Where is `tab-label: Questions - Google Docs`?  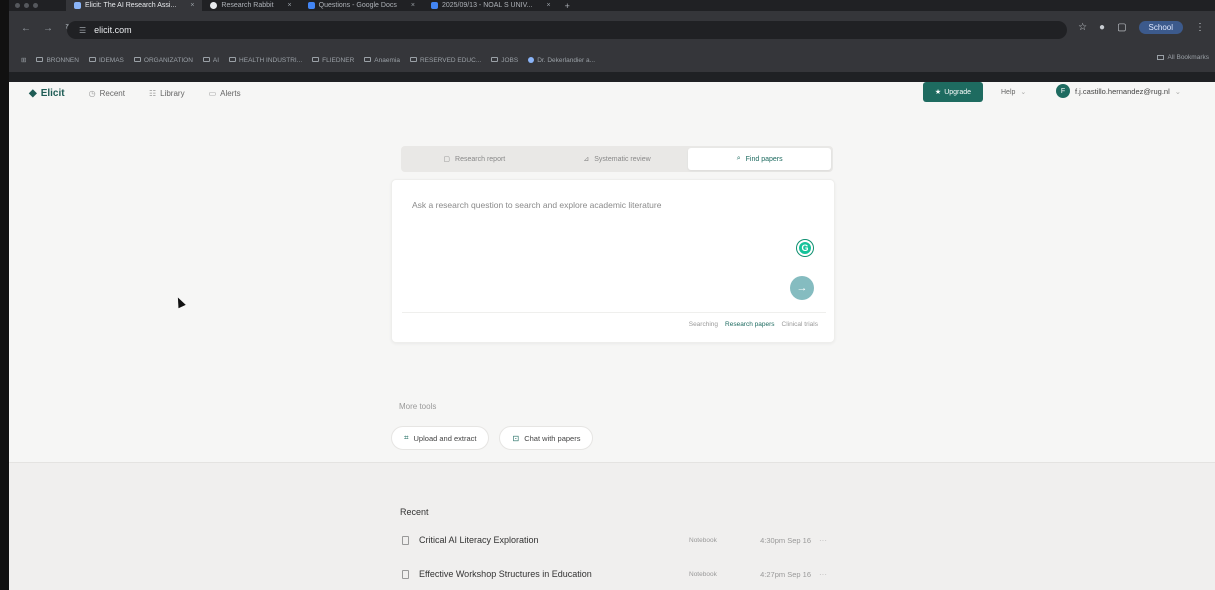 tab-label: Questions - Google Docs is located at coordinates (357, 5).